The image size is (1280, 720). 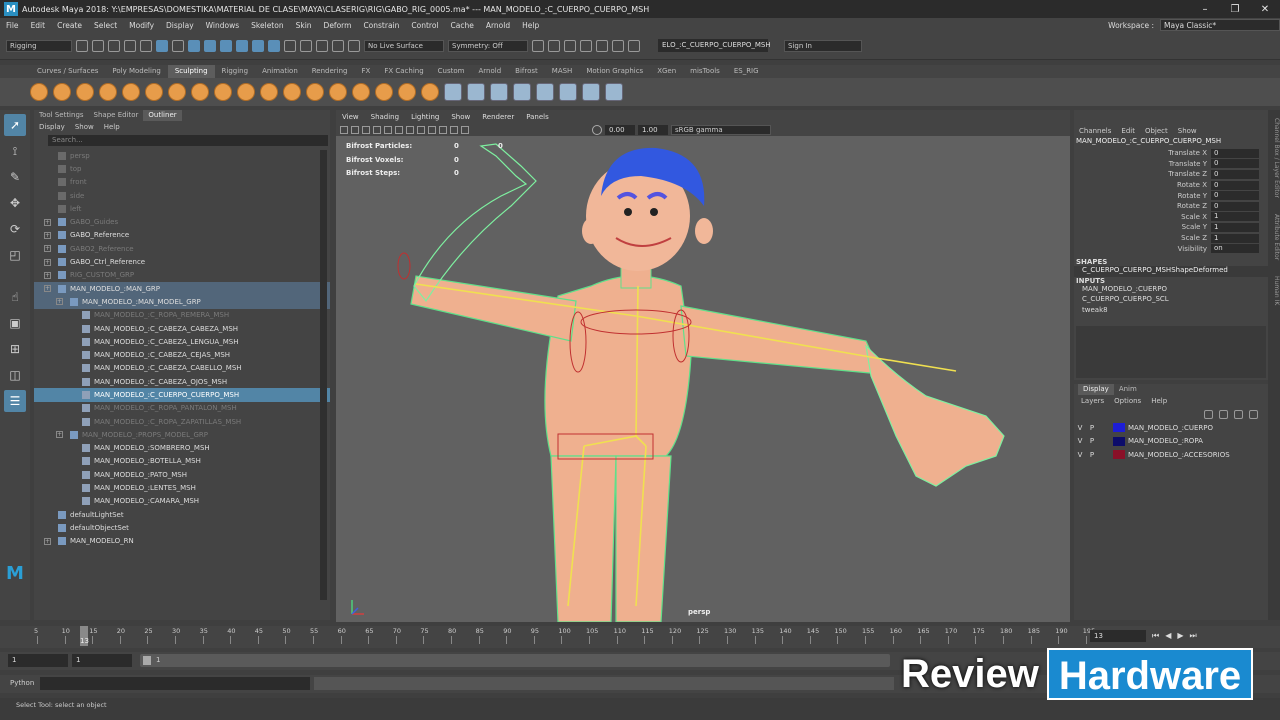 What do you see at coordinates (338, 25) in the screenshot?
I see `menu-deform: Deform` at bounding box center [338, 25].